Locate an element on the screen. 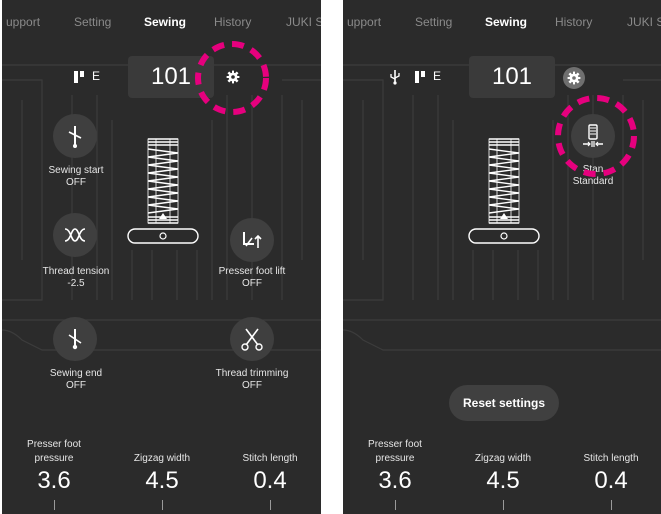 Image resolution: width=661 pixels, height=514 pixels. thread-tension-button is located at coordinates (75, 235).